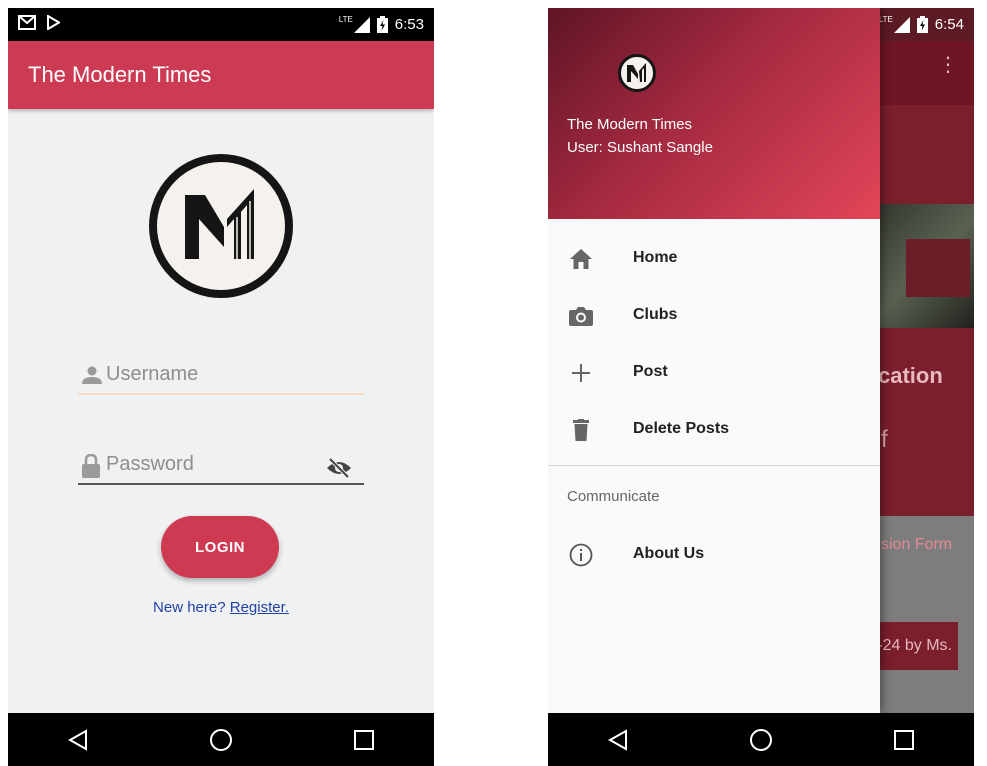 The width and height of the screenshot is (987, 766). I want to click on app-bar: The Modern Times, so click(221, 75).